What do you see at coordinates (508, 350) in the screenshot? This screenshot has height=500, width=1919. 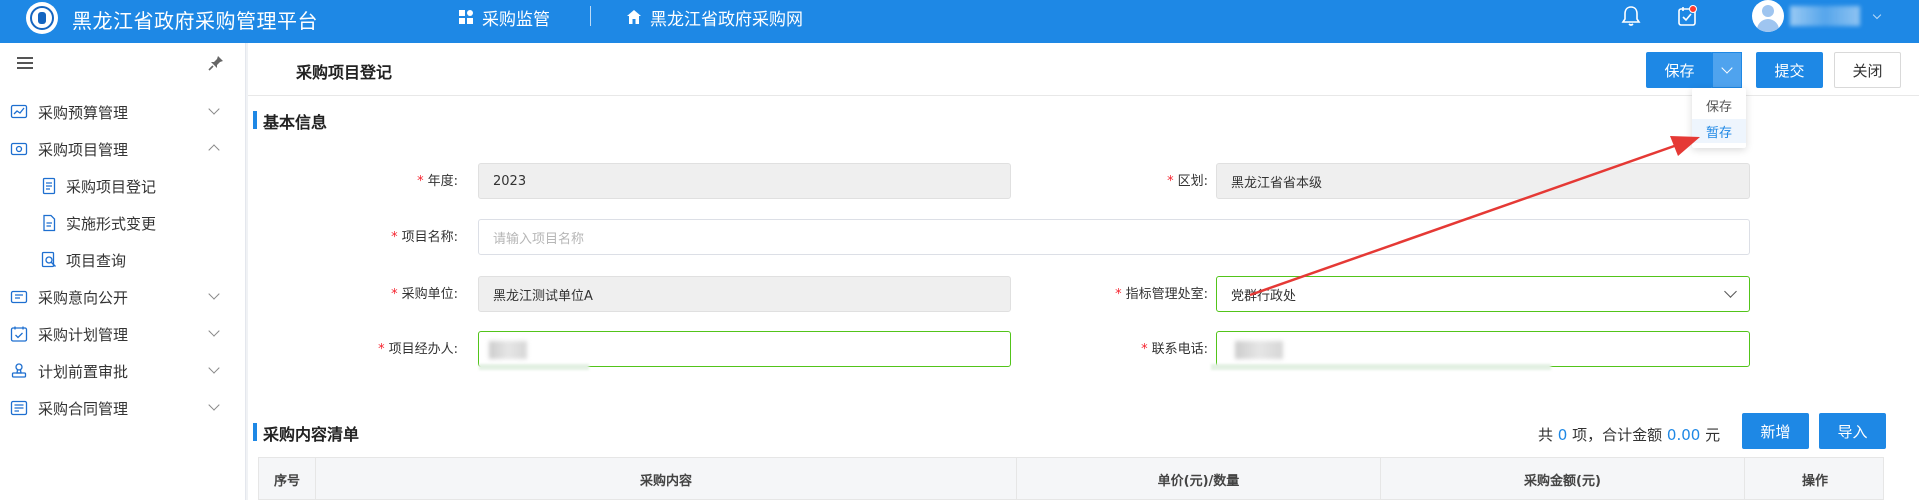 I see `manager-value-blurred` at bounding box center [508, 350].